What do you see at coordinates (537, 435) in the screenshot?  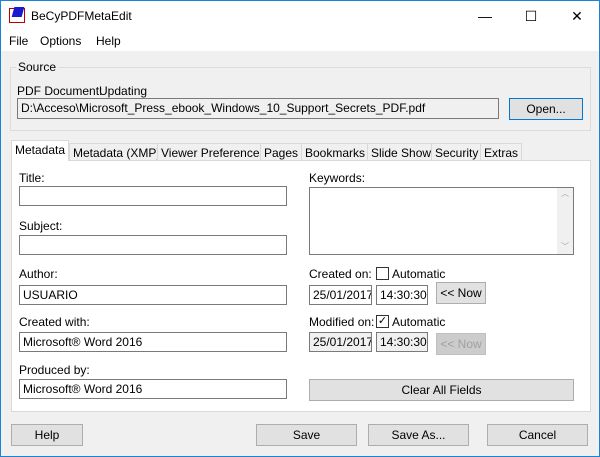 I see `cancel-button: Cancel` at bounding box center [537, 435].